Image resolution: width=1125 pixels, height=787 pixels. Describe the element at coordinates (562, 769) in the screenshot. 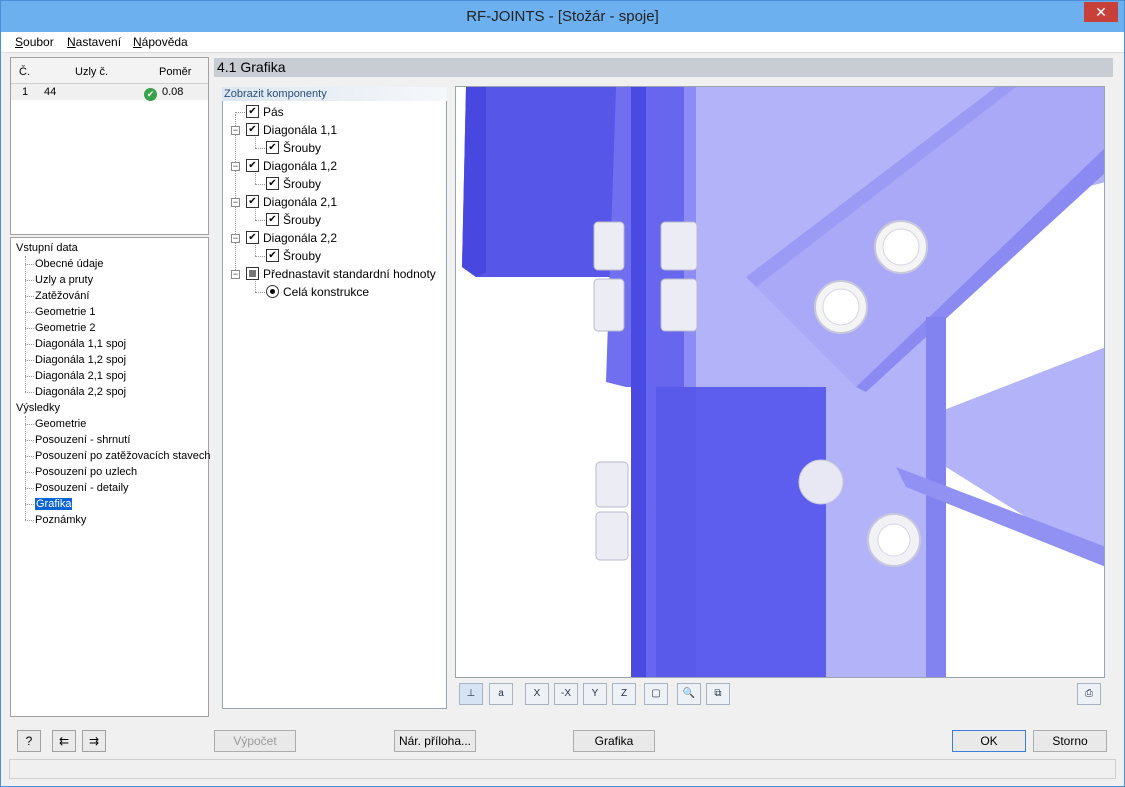

I see `status-bar` at that location.